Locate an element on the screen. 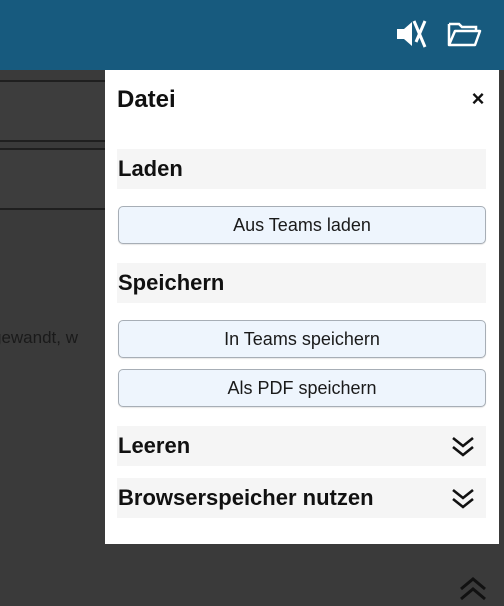 The width and height of the screenshot is (504, 606). top-toolbar is located at coordinates (252, 35).